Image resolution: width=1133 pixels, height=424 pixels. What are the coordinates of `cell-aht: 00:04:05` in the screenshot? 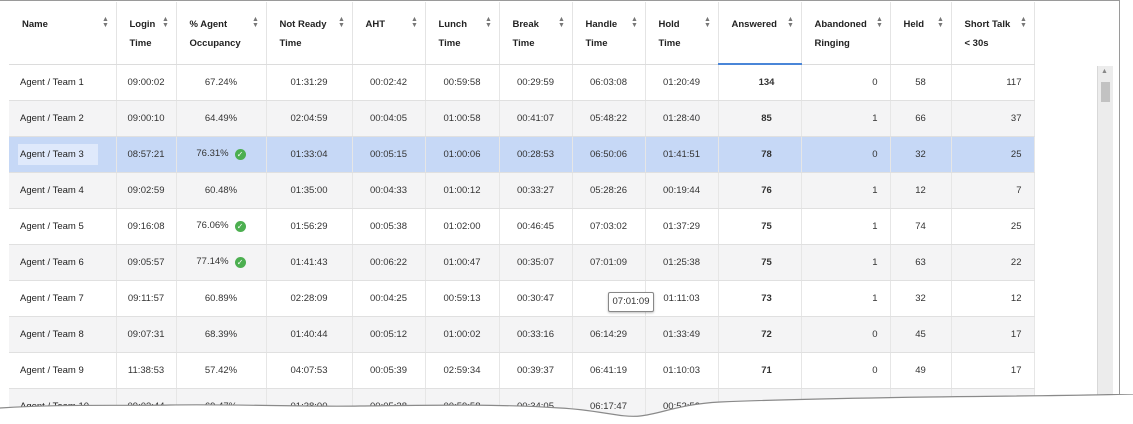 It's located at (389, 118).